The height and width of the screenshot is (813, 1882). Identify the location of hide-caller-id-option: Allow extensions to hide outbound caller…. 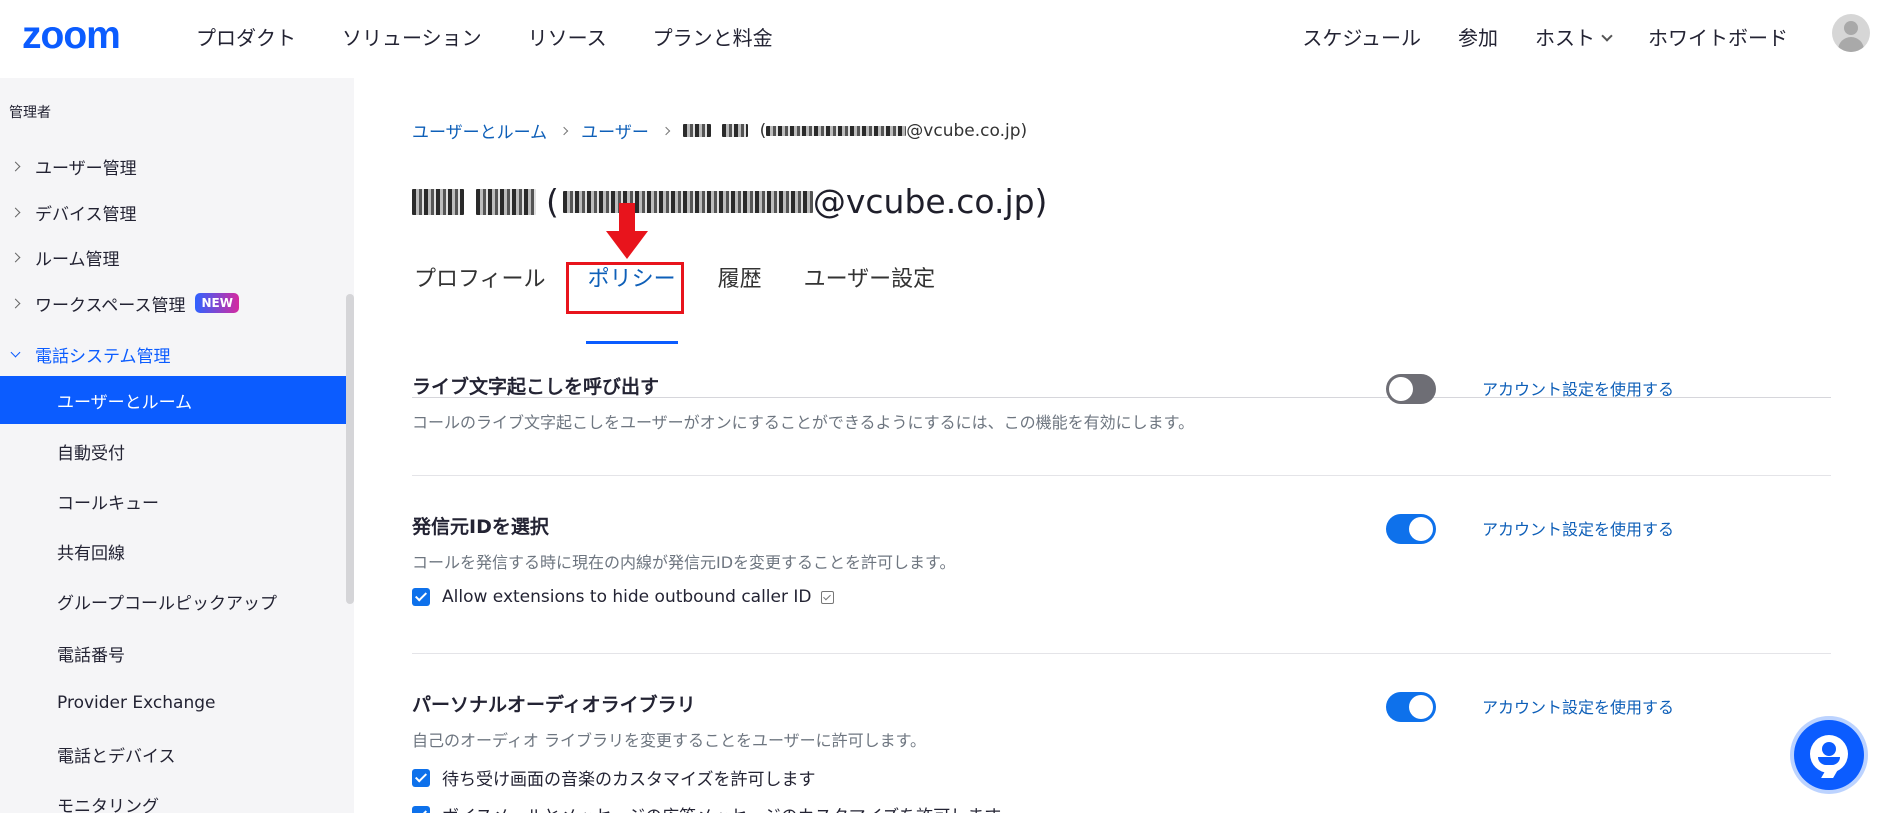
(1121, 597).